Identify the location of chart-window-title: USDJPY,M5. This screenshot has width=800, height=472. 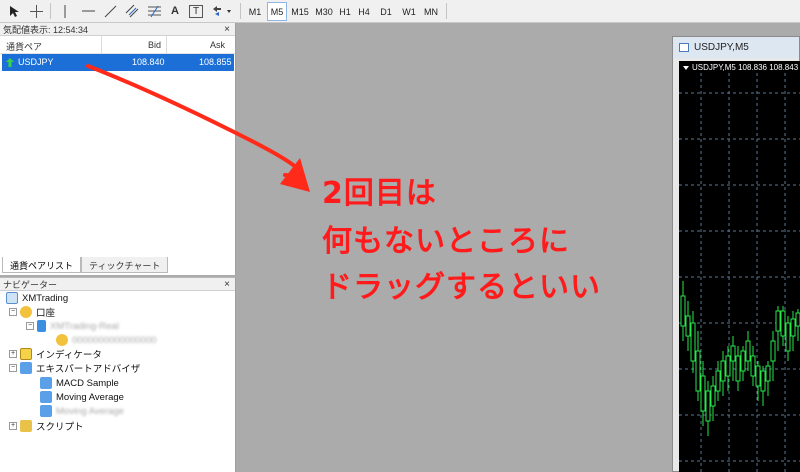
(721, 47).